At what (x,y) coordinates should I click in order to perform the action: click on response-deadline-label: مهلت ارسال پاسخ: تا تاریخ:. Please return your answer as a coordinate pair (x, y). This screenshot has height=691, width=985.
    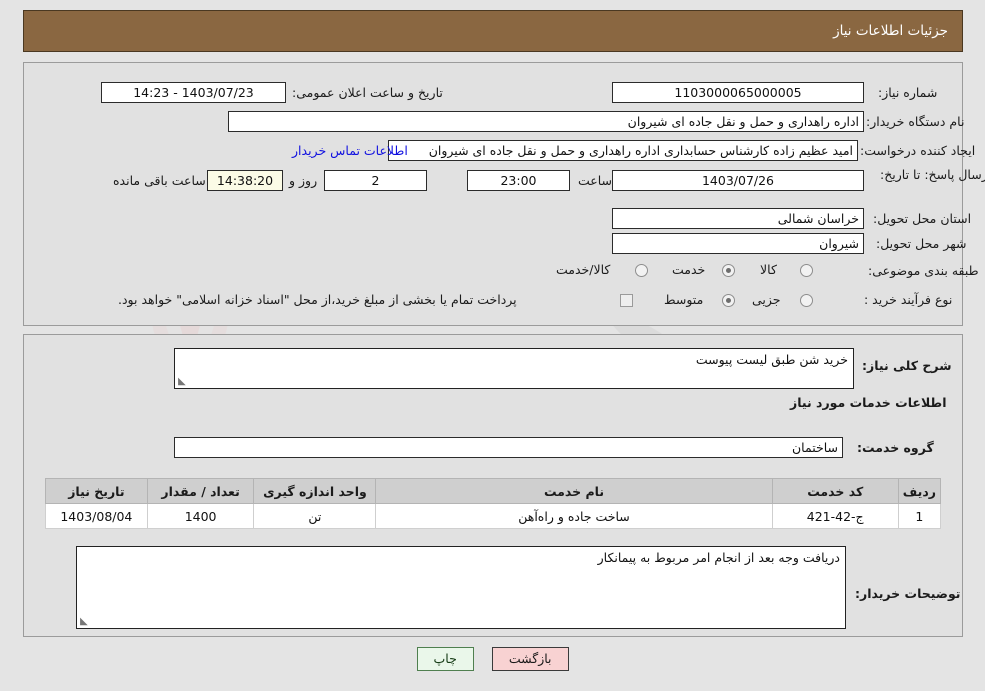
    Looking at the image, I should click on (932, 174).